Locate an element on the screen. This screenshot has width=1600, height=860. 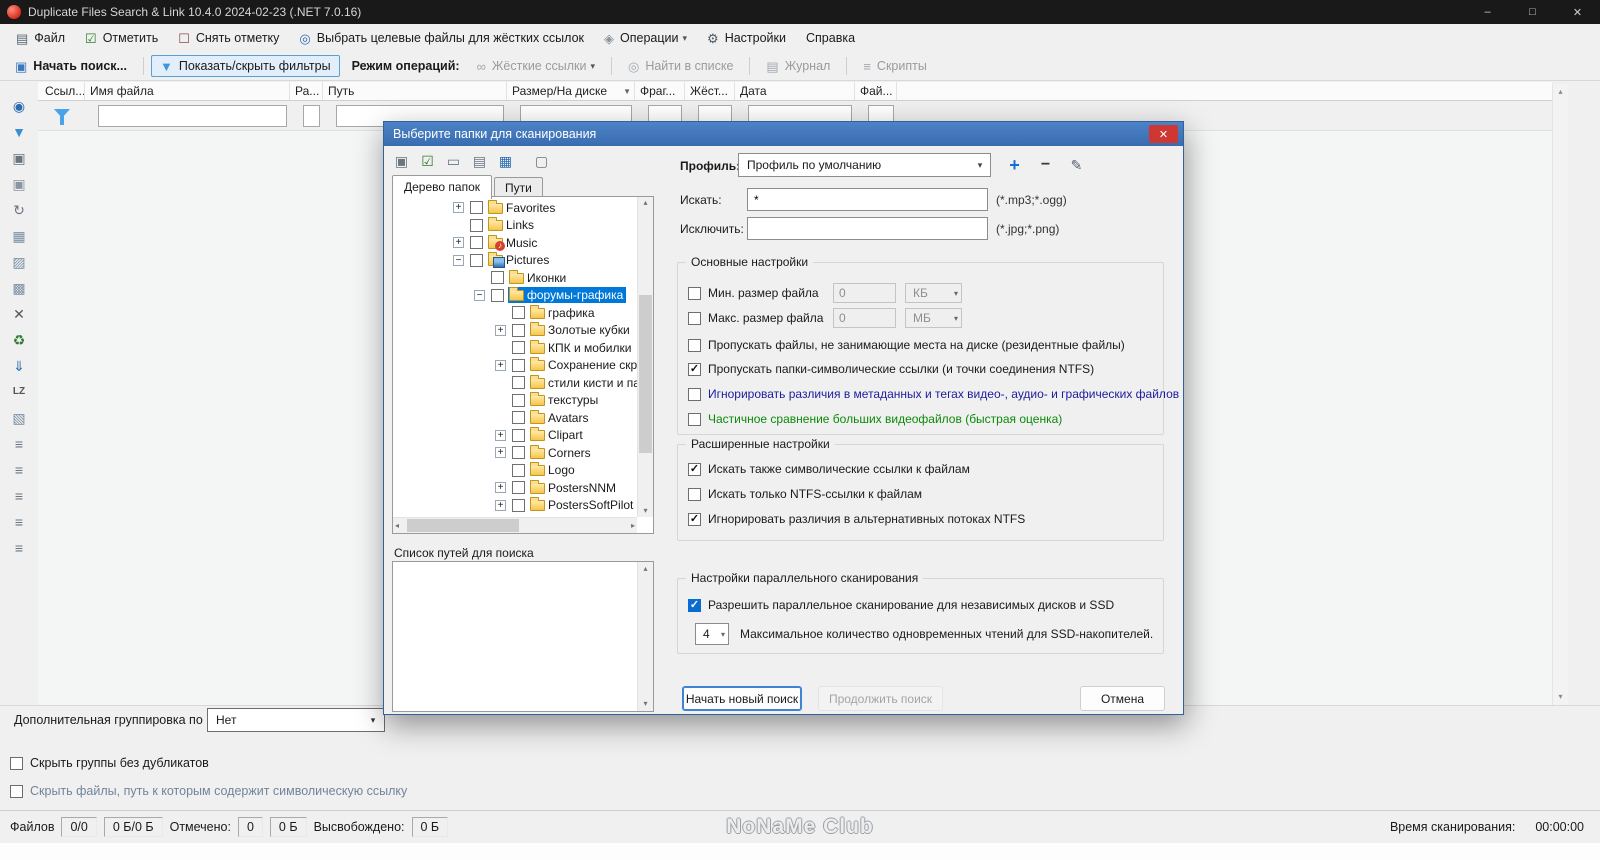
tab-folder-tree: Дерево папок is located at coordinates (442, 187).